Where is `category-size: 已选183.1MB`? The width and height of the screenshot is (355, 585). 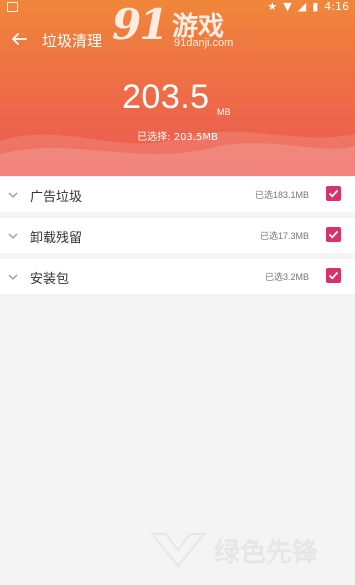 category-size: 已选183.1MB is located at coordinates (281, 195).